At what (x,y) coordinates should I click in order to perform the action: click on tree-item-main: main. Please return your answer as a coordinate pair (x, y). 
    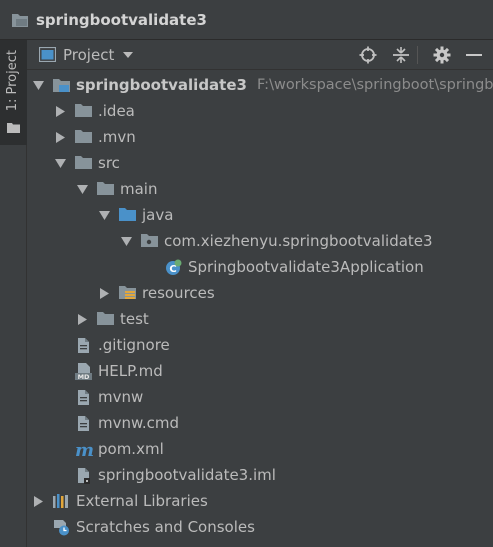
    Looking at the image, I should click on (117, 189).